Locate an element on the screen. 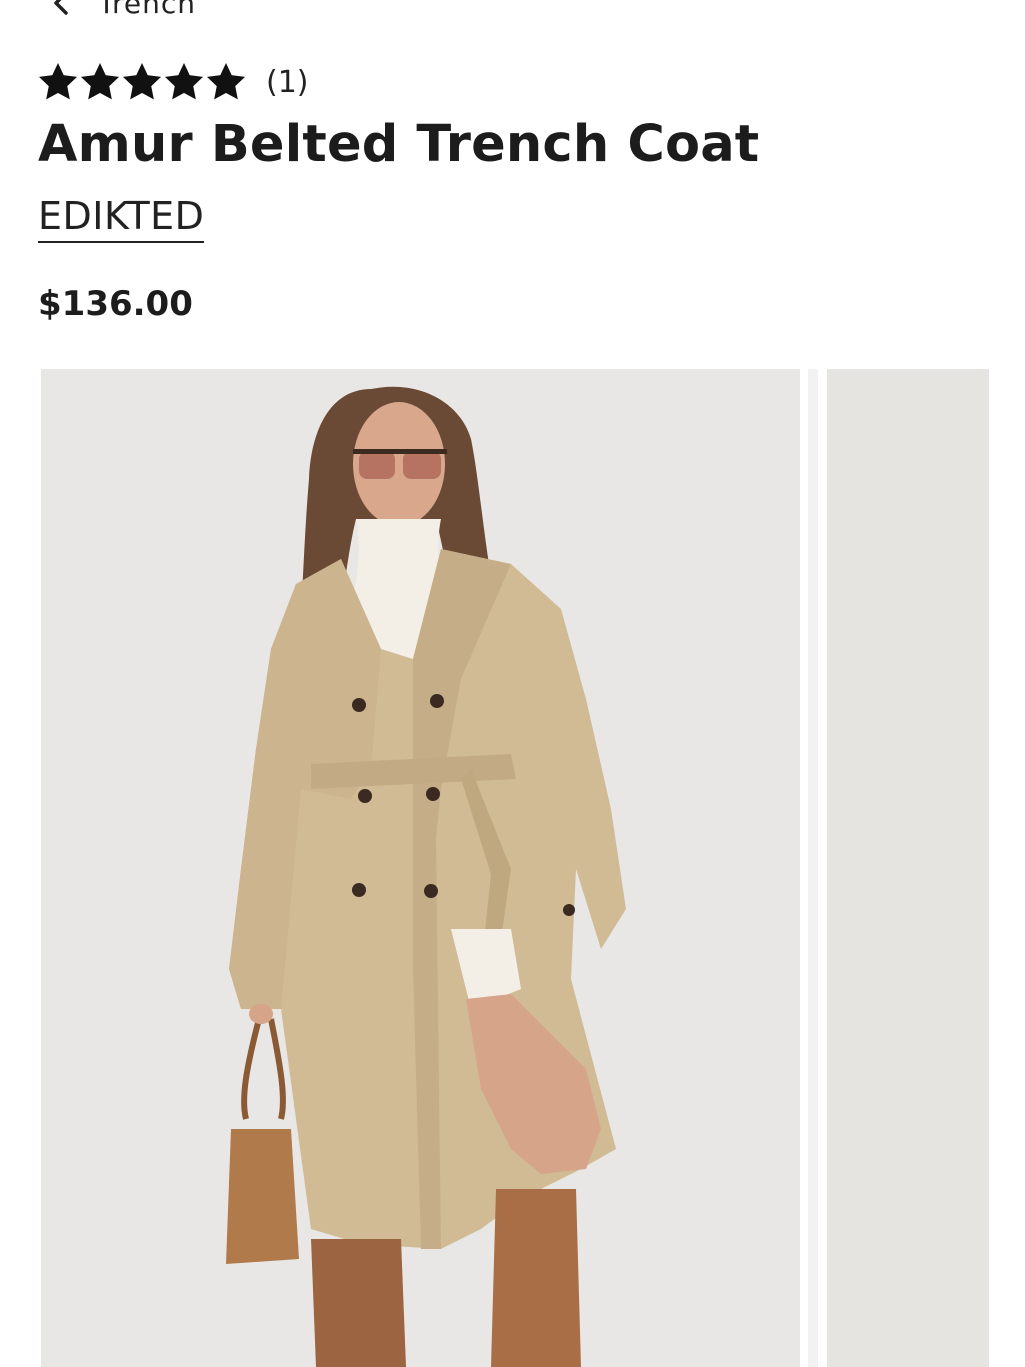  review-count: (1) is located at coordinates (287, 82).